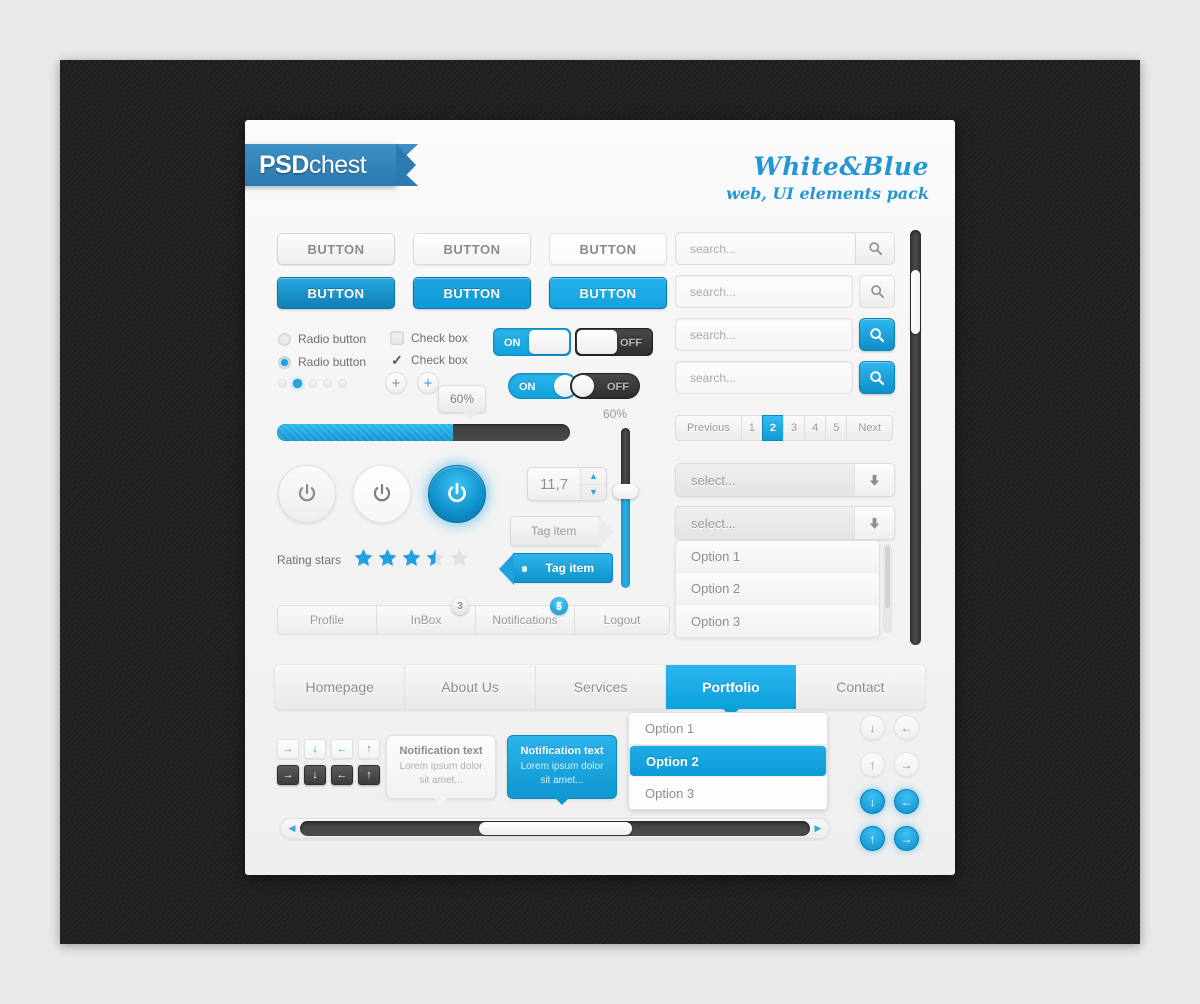 Image resolution: width=1200 pixels, height=1004 pixels. Describe the element at coordinates (872, 838) in the screenshot. I see `circle-arrow-up-blue: ↑` at that location.